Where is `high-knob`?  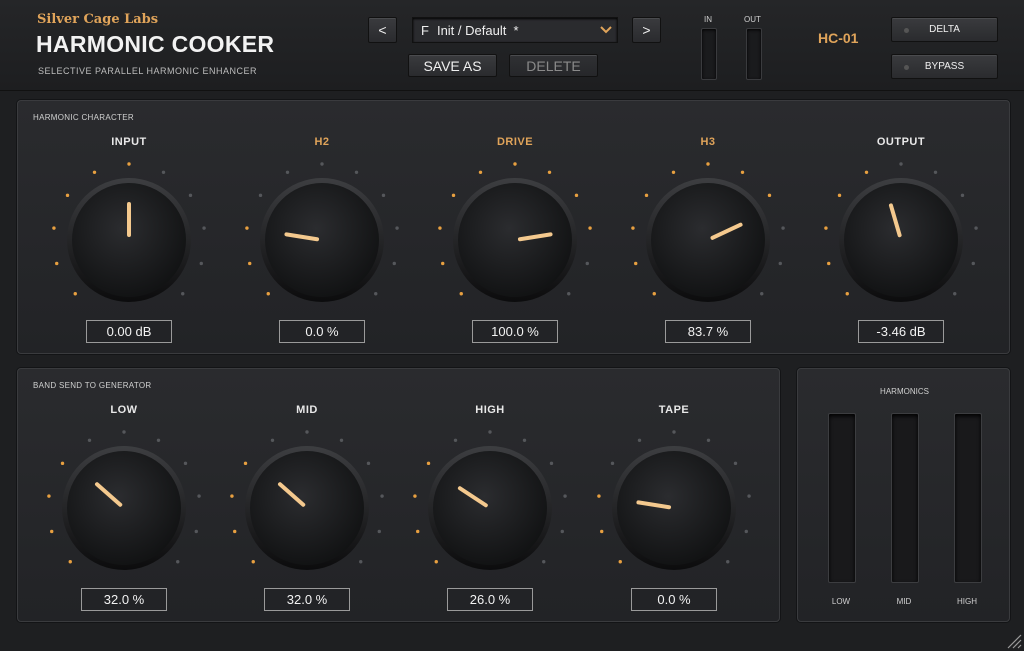
high-knob is located at coordinates (490, 508).